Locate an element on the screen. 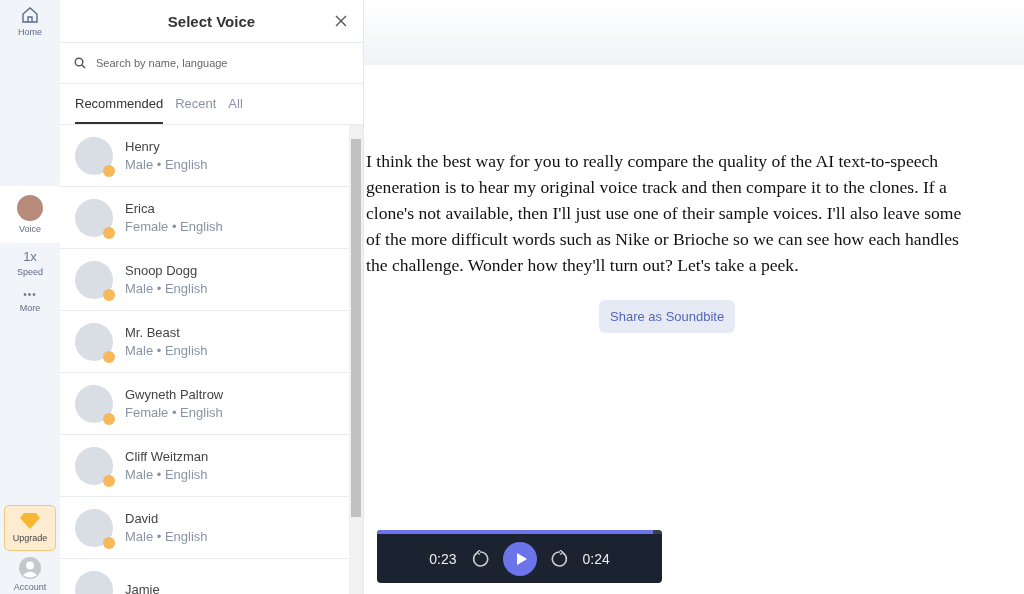 The width and height of the screenshot is (1024, 594). search-icon is located at coordinates (80, 63).